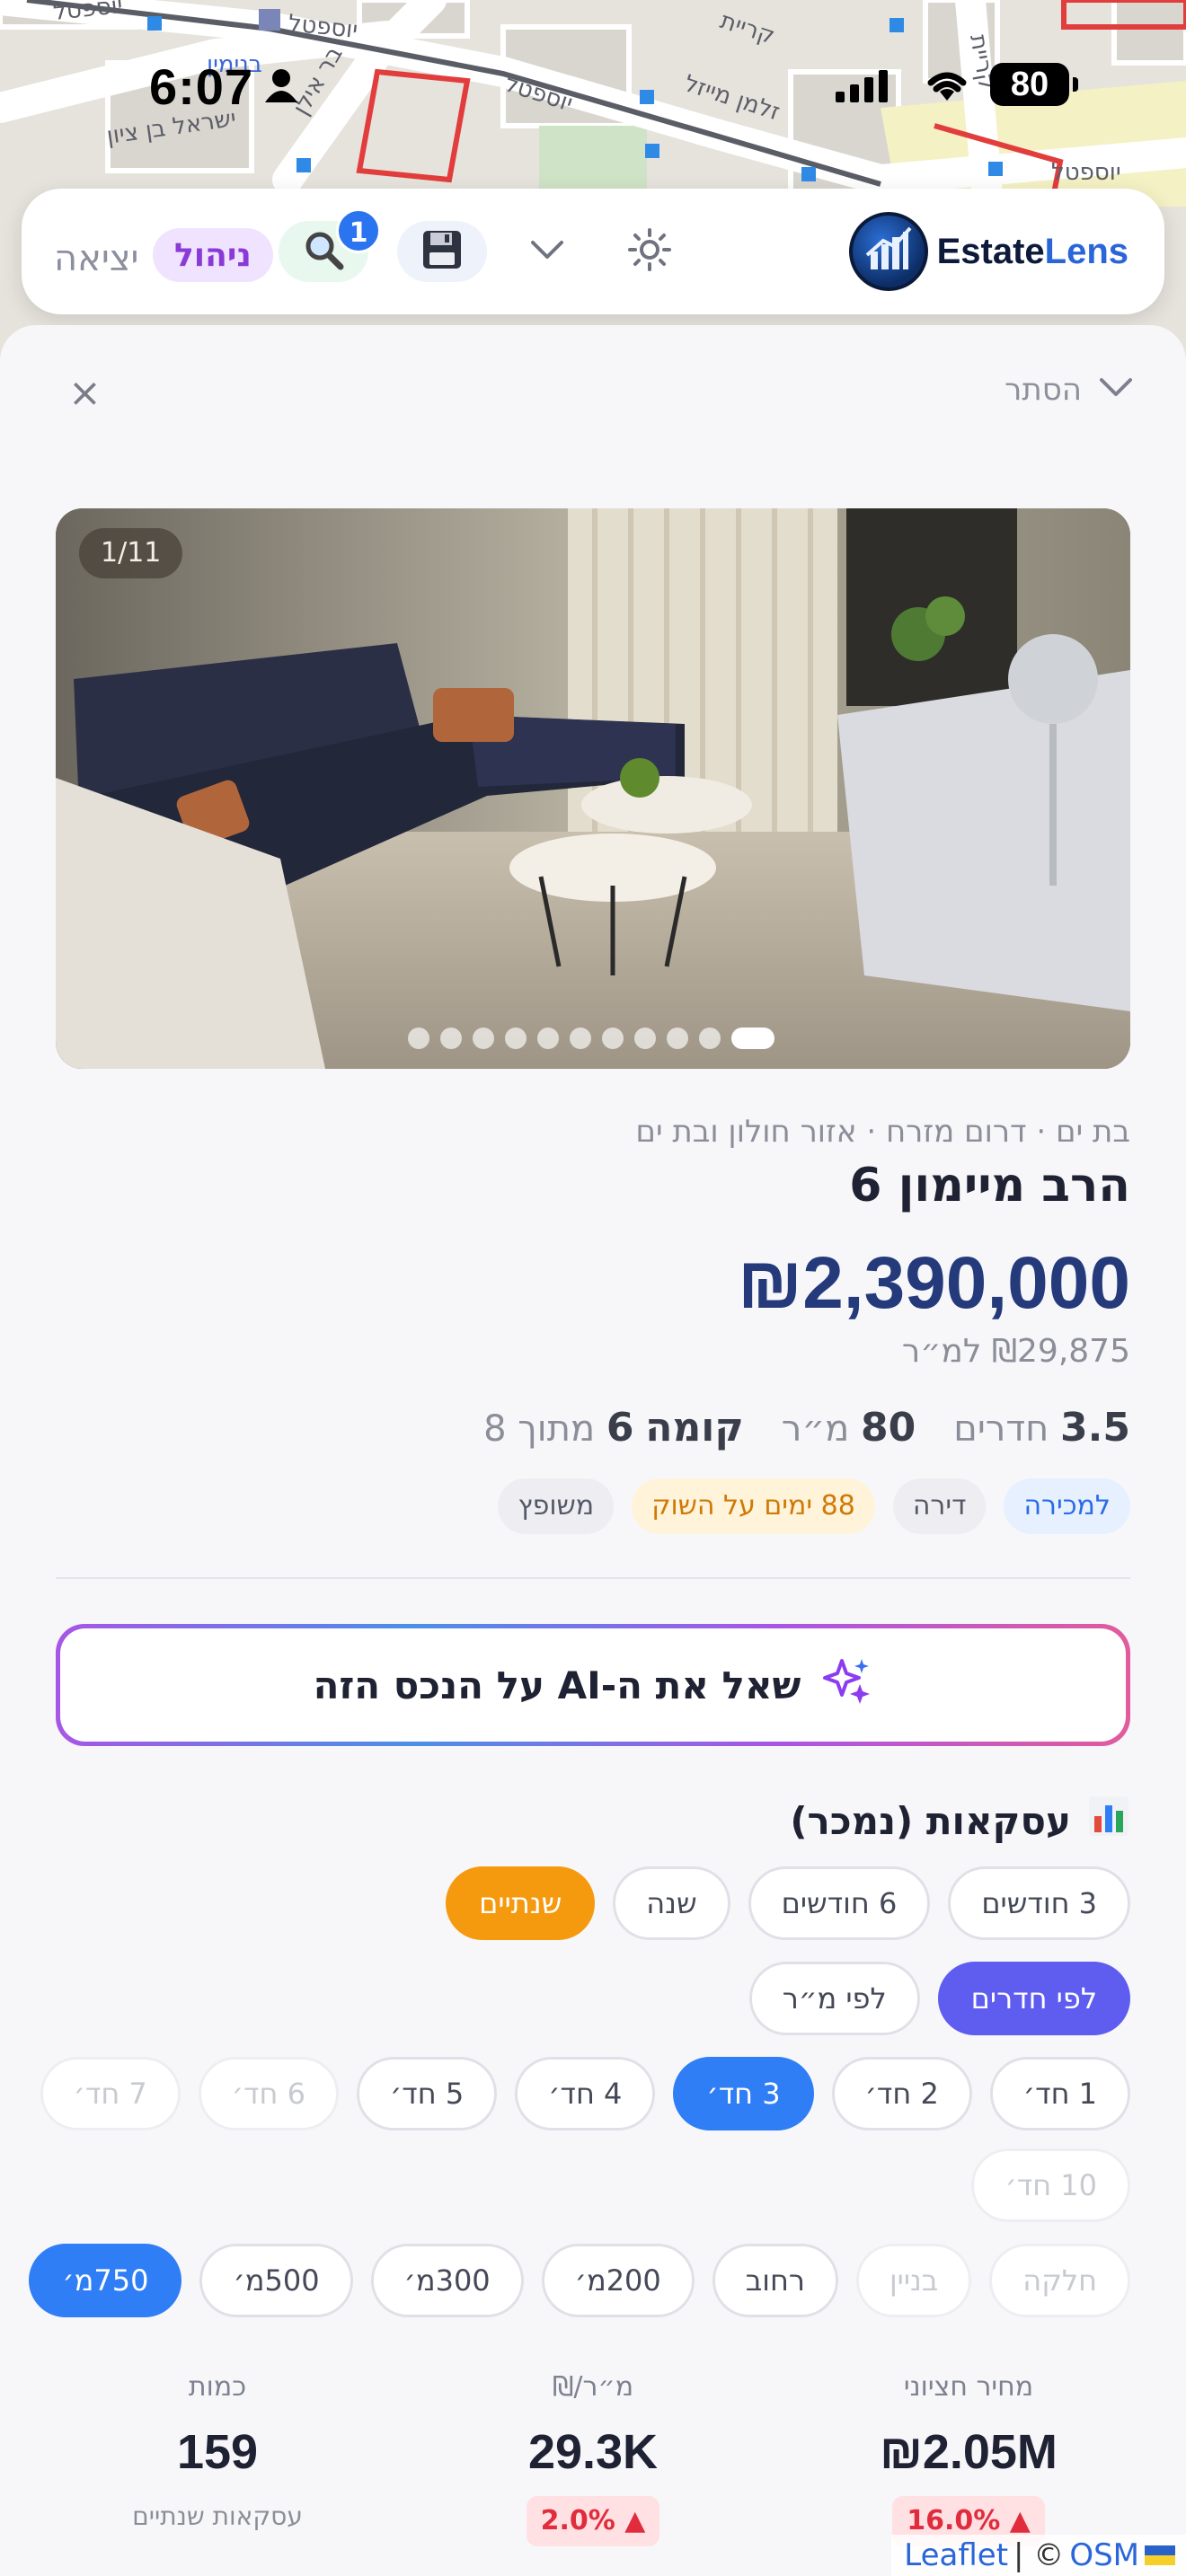  Describe the element at coordinates (213, 255) in the screenshot. I see `manage-button: ניהול` at that location.